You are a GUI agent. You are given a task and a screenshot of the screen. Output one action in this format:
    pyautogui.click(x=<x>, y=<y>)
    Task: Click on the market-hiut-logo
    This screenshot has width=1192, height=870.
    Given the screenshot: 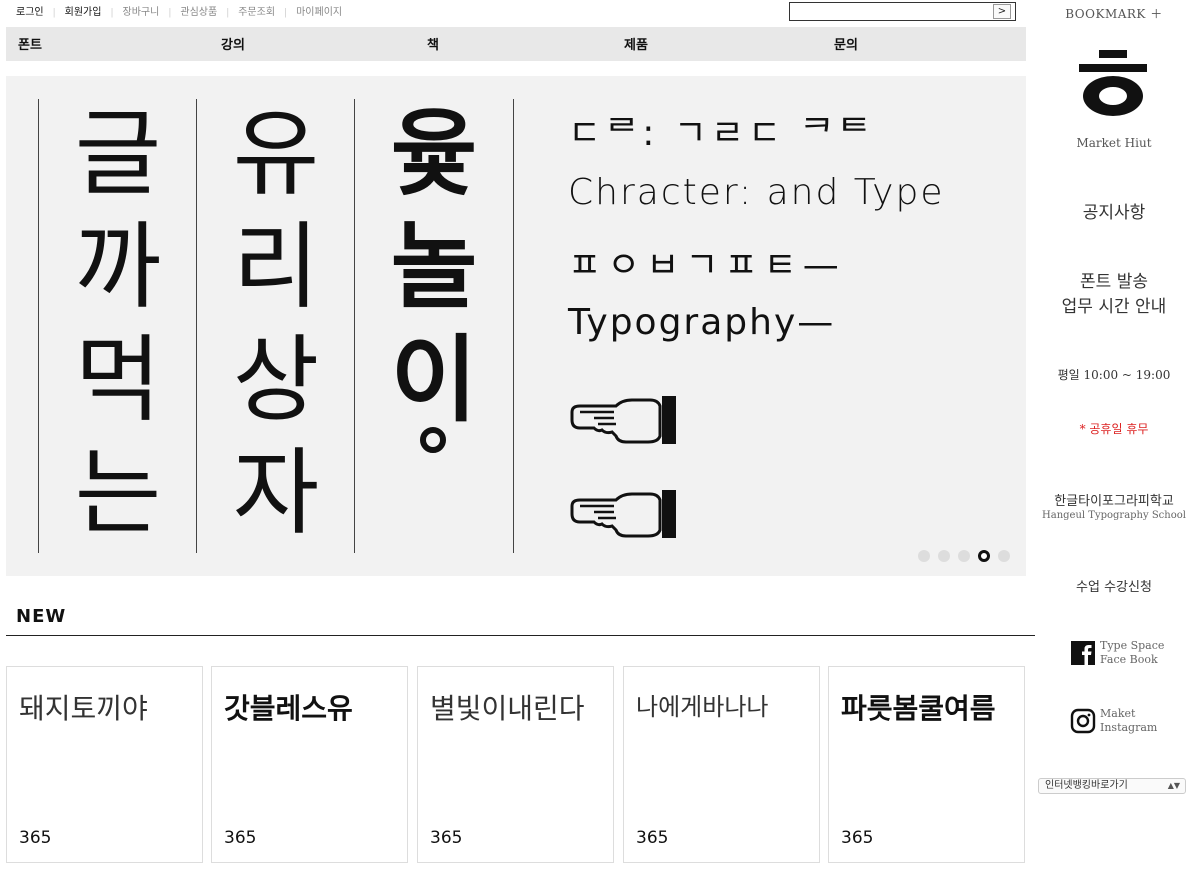 What is the action you would take?
    pyautogui.click(x=1113, y=84)
    